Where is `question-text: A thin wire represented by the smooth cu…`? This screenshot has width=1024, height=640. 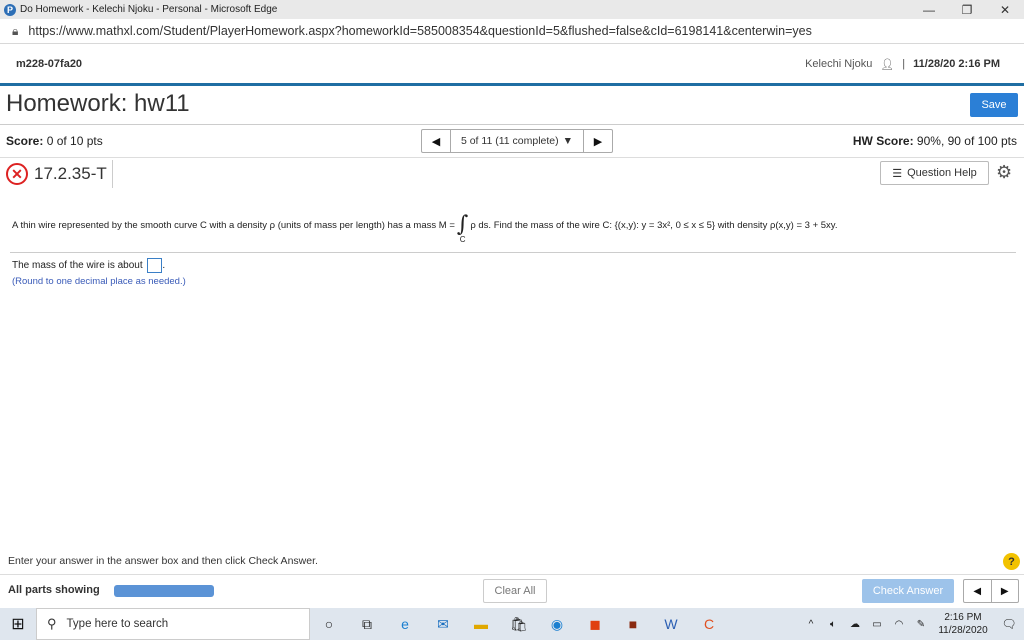 question-text: A thin wire represented by the smooth cu… is located at coordinates (425, 227).